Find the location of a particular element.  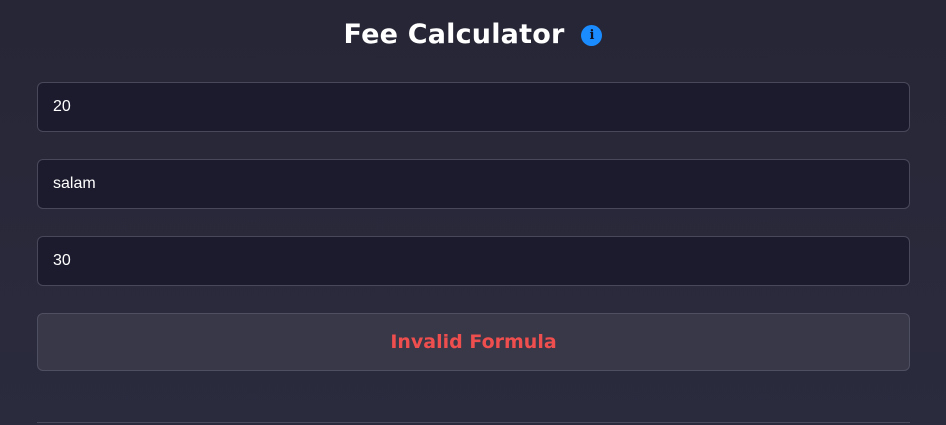

result-message: Invalid Formula is located at coordinates (473, 342).